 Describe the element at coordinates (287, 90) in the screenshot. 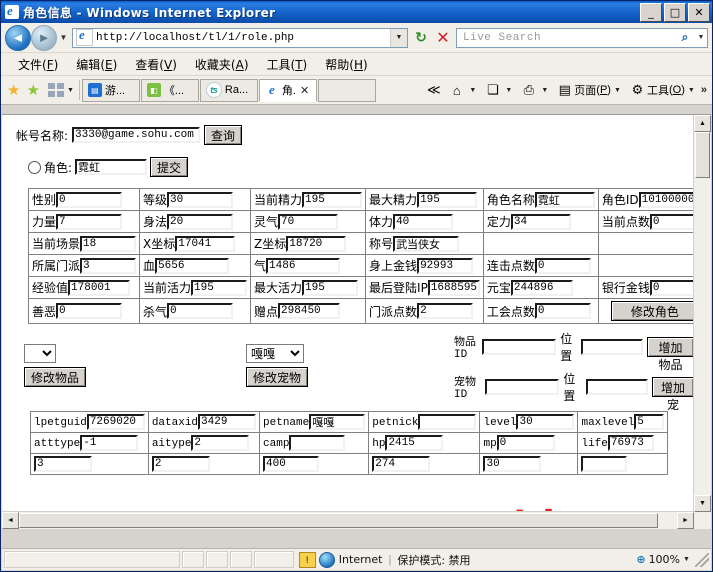

I see `tab-role-info: e 角. ✕` at that location.